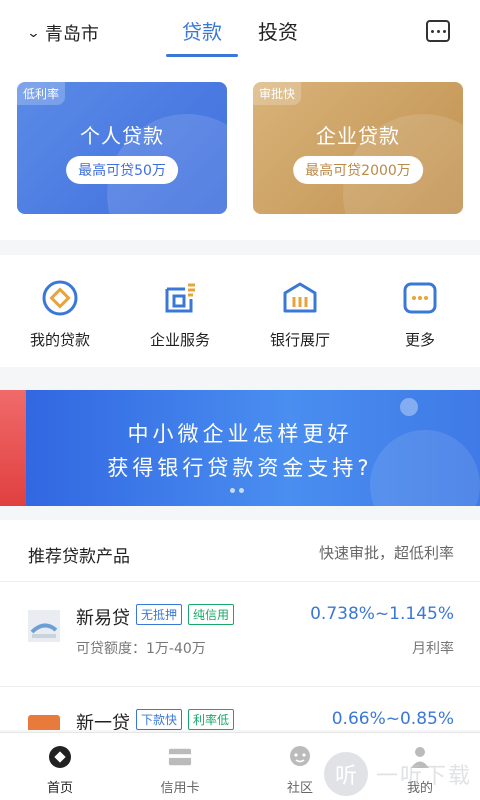  Describe the element at coordinates (345, 774) in the screenshot. I see `watermark-logo: 听` at that location.